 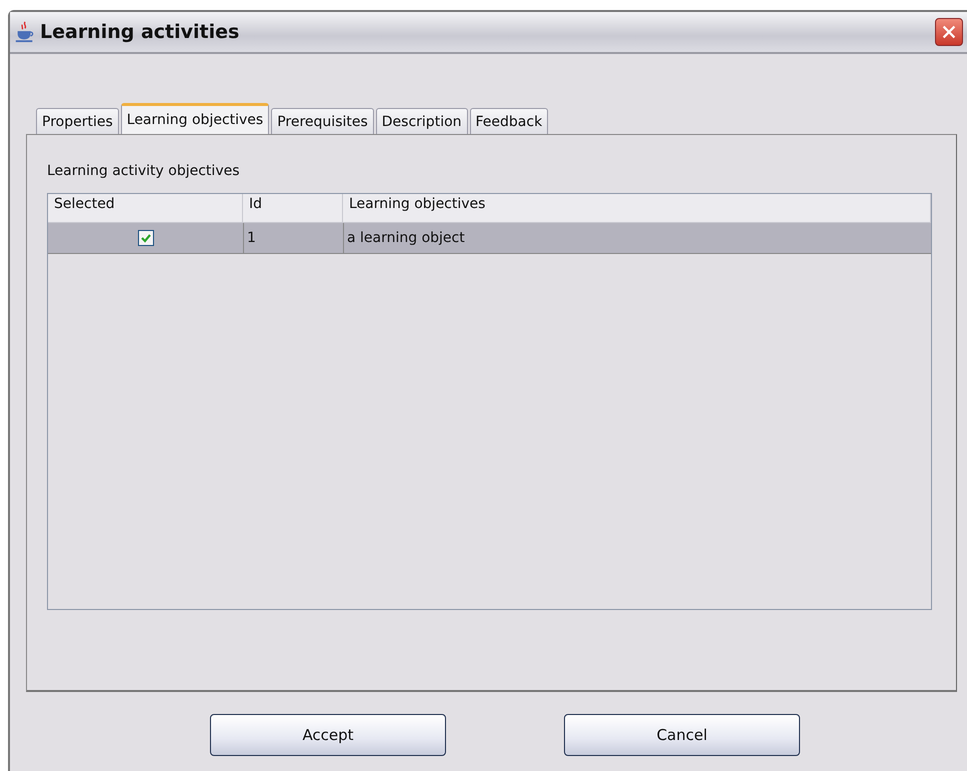 What do you see at coordinates (328, 735) in the screenshot?
I see `dialog-button: Accept` at bounding box center [328, 735].